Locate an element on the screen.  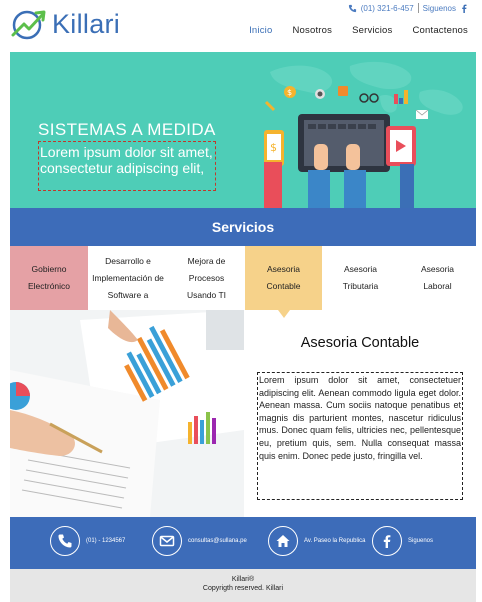
nav-inicio: Inicio is located at coordinates (260, 30).